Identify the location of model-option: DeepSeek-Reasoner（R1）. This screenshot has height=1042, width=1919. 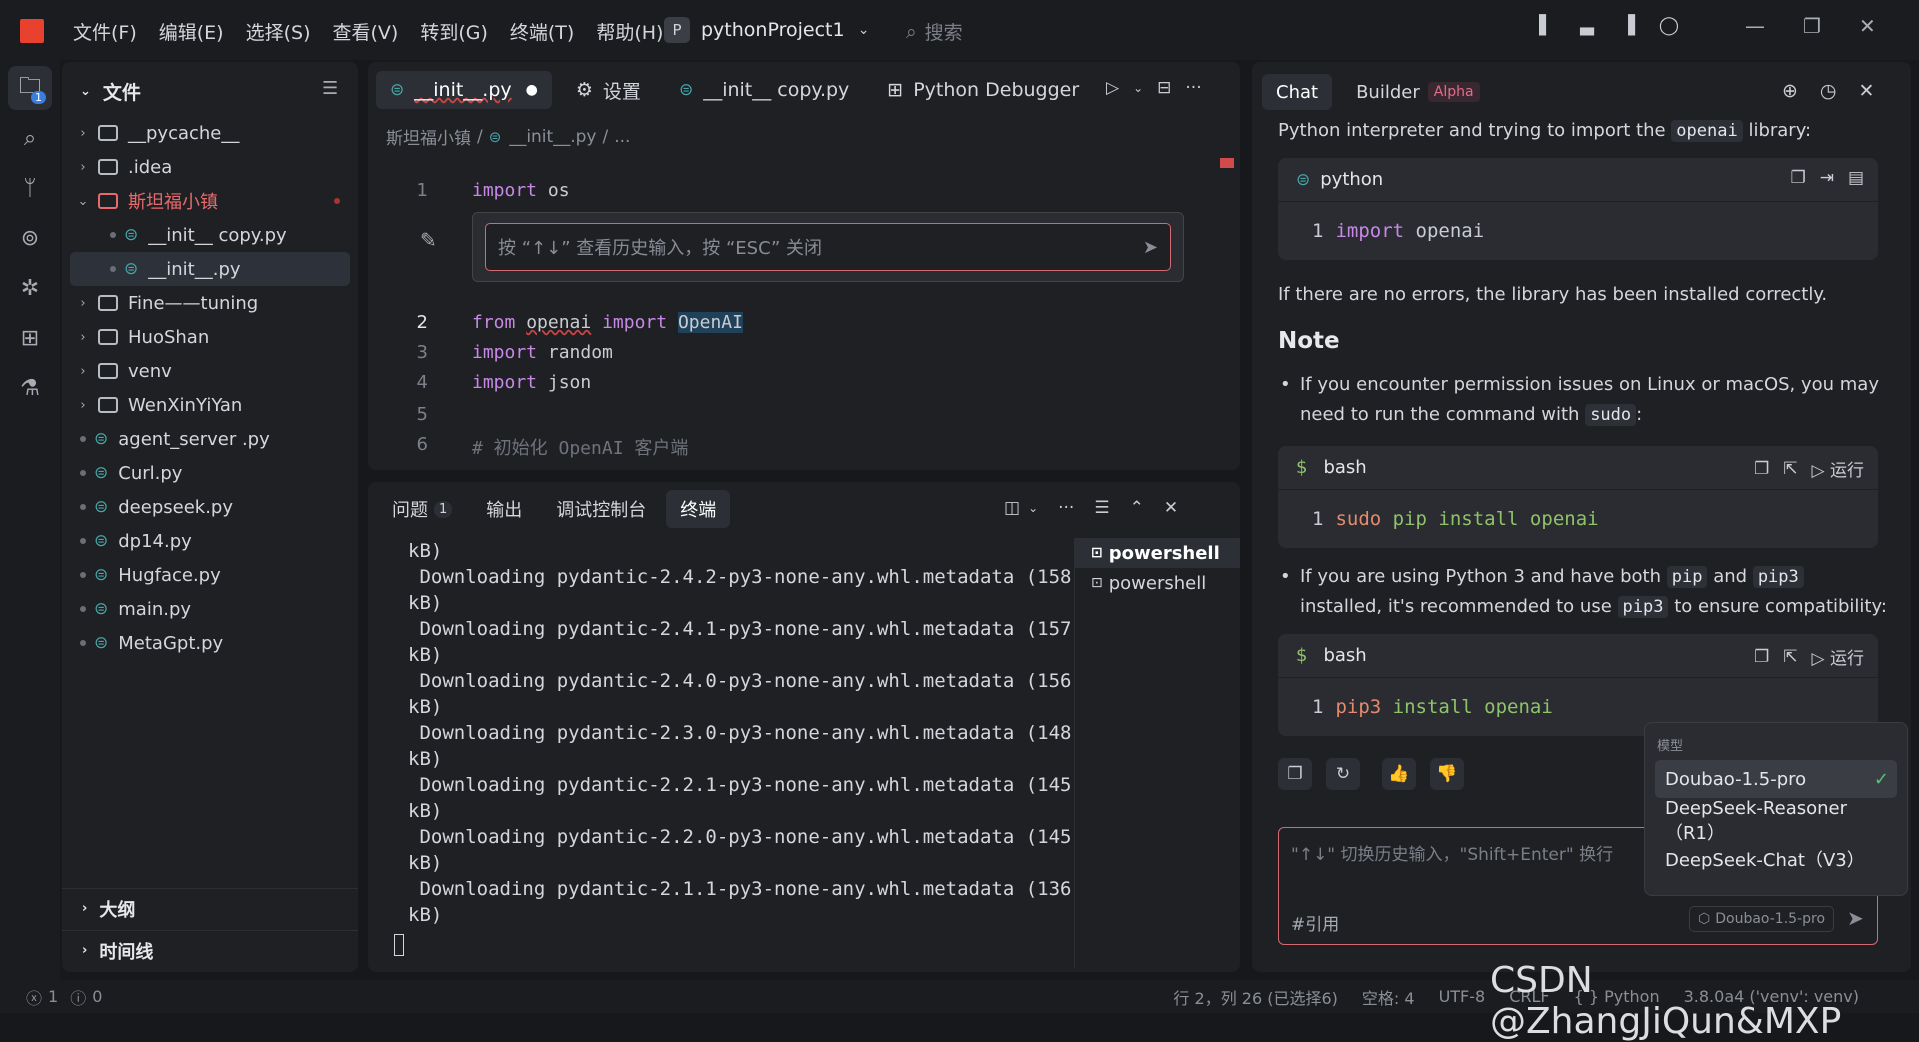
(1776, 821).